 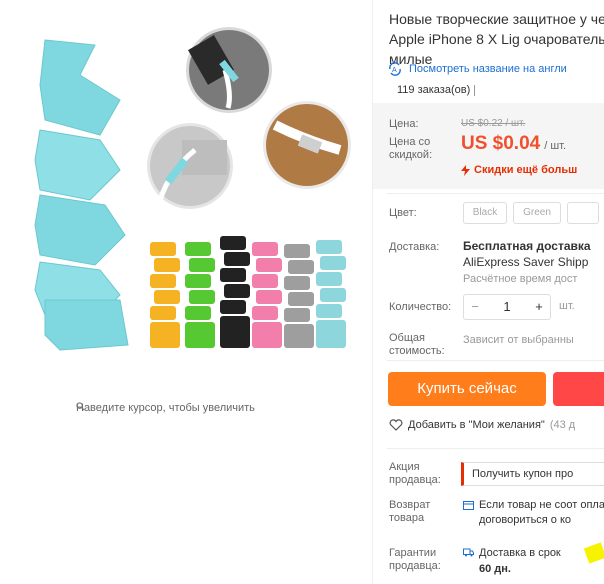 I want to click on guarantee-label: Гарантии продавца:, so click(x=415, y=559).